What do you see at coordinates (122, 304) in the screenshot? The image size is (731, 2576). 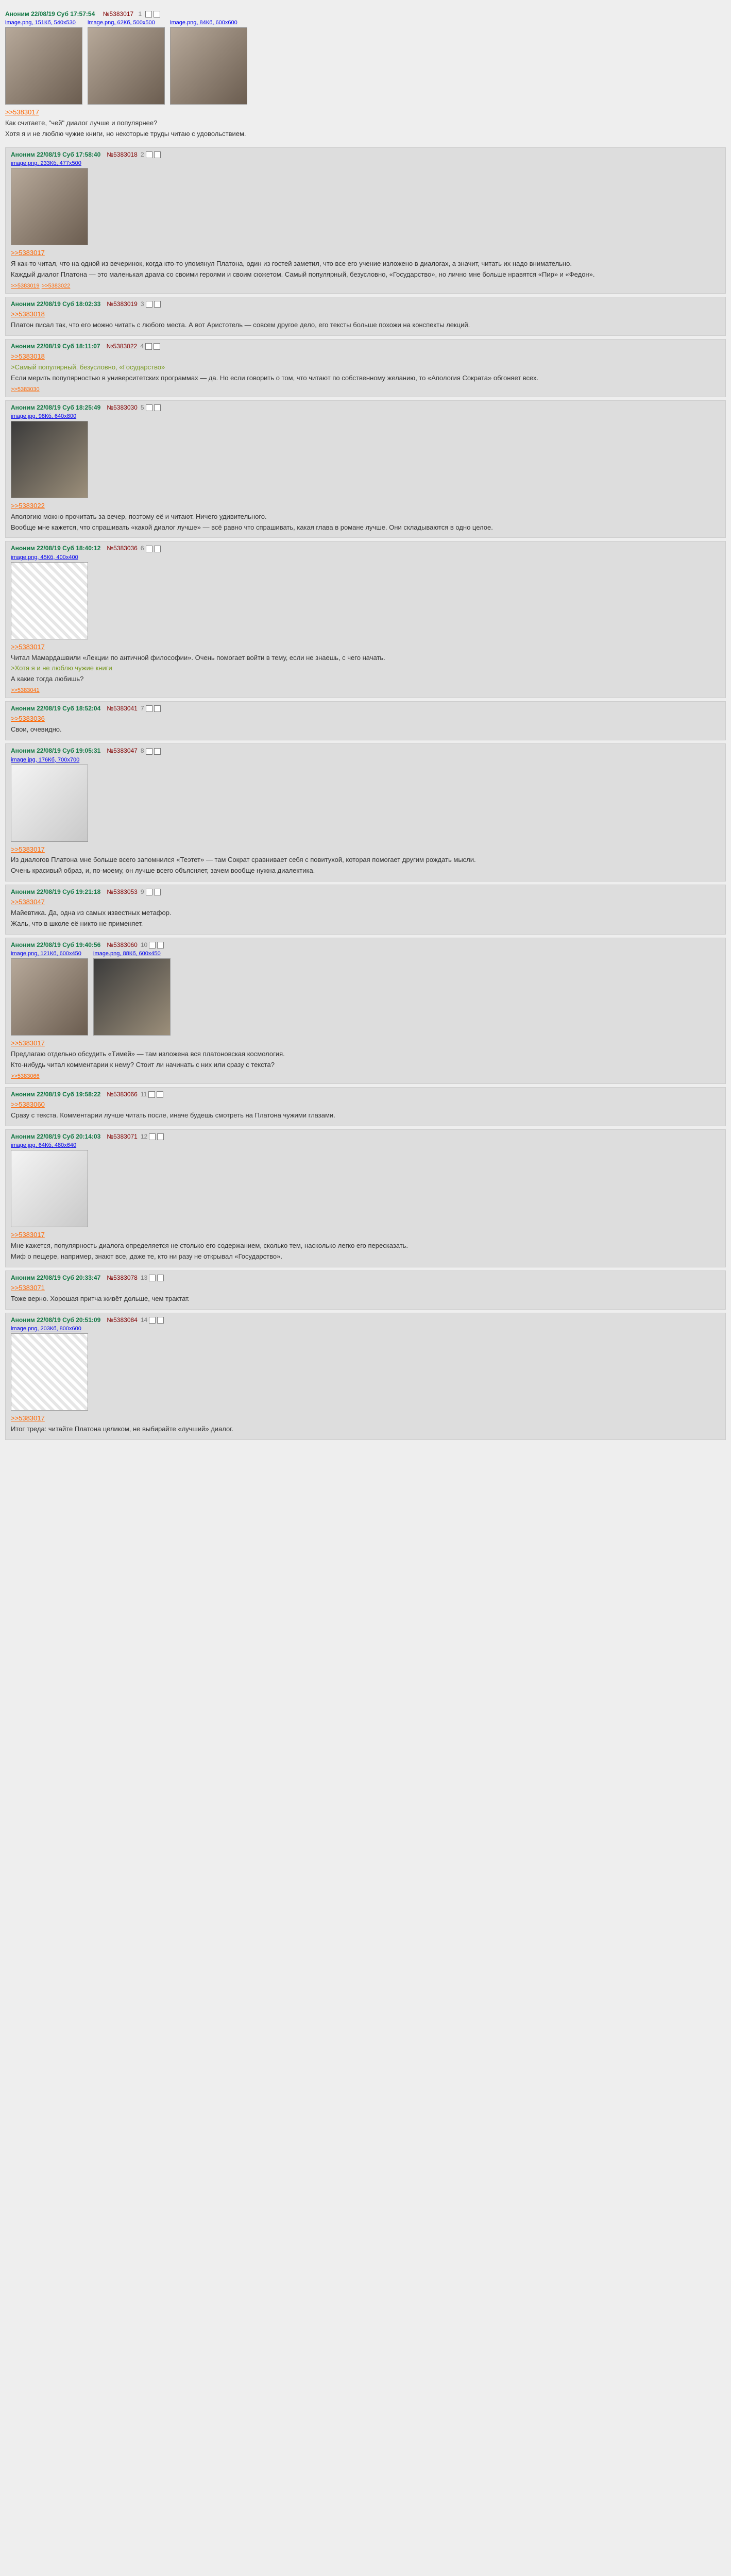 I see `post-number: №5383019` at bounding box center [122, 304].